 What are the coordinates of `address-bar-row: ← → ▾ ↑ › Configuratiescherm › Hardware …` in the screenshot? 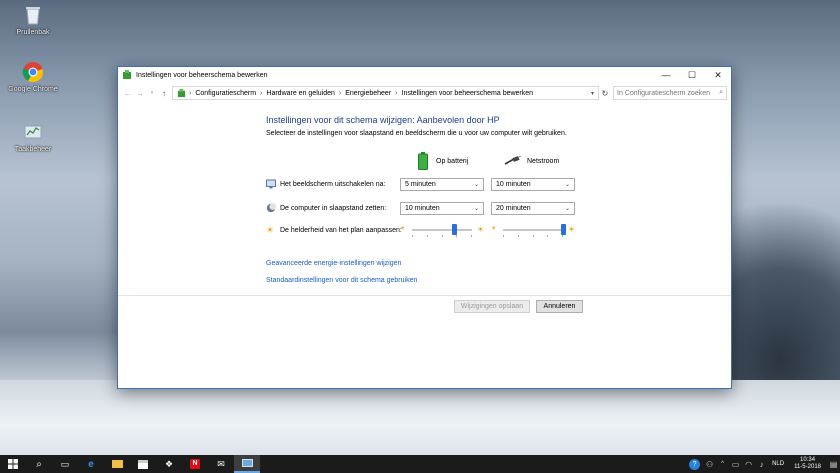 It's located at (424, 93).